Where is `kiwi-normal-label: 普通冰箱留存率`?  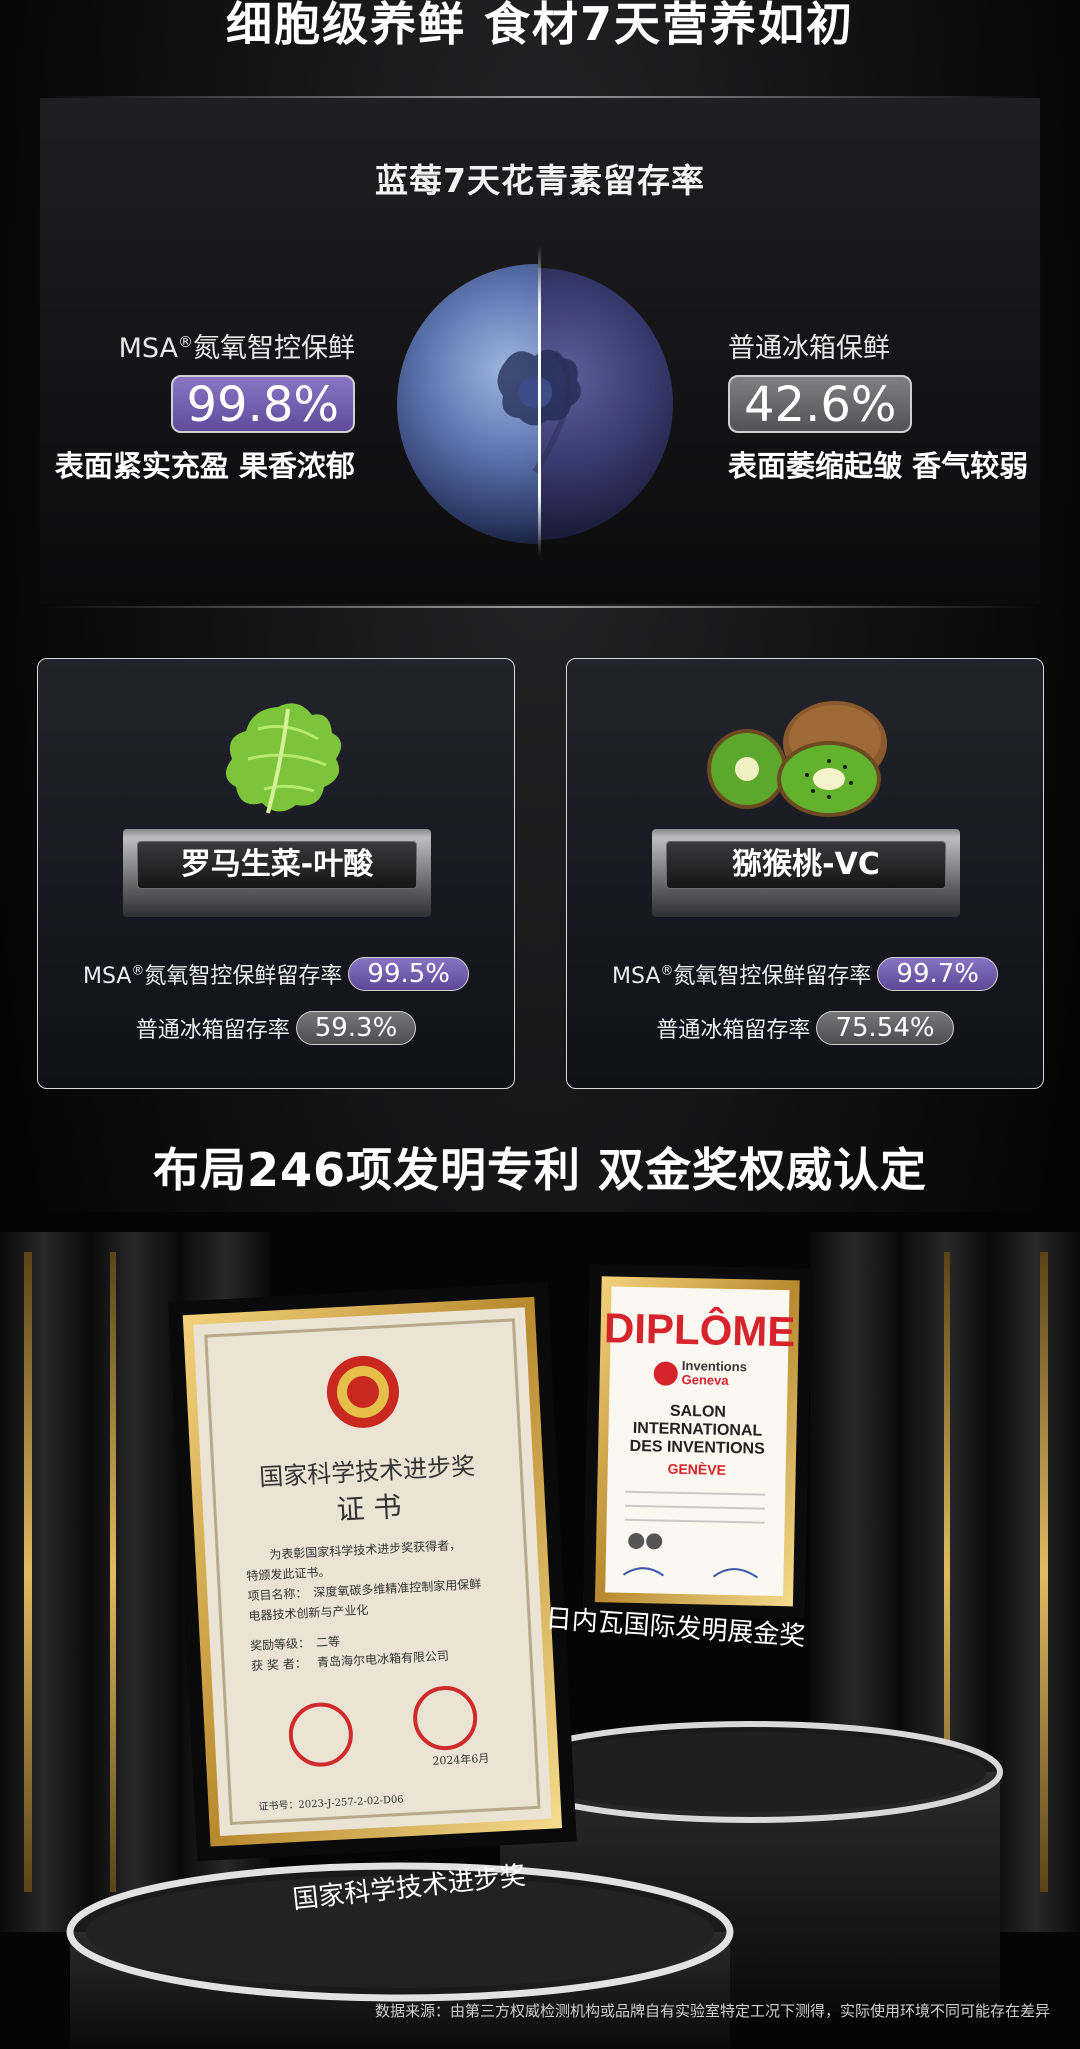
kiwi-normal-label: 普通冰箱留存率 is located at coordinates (733, 1030).